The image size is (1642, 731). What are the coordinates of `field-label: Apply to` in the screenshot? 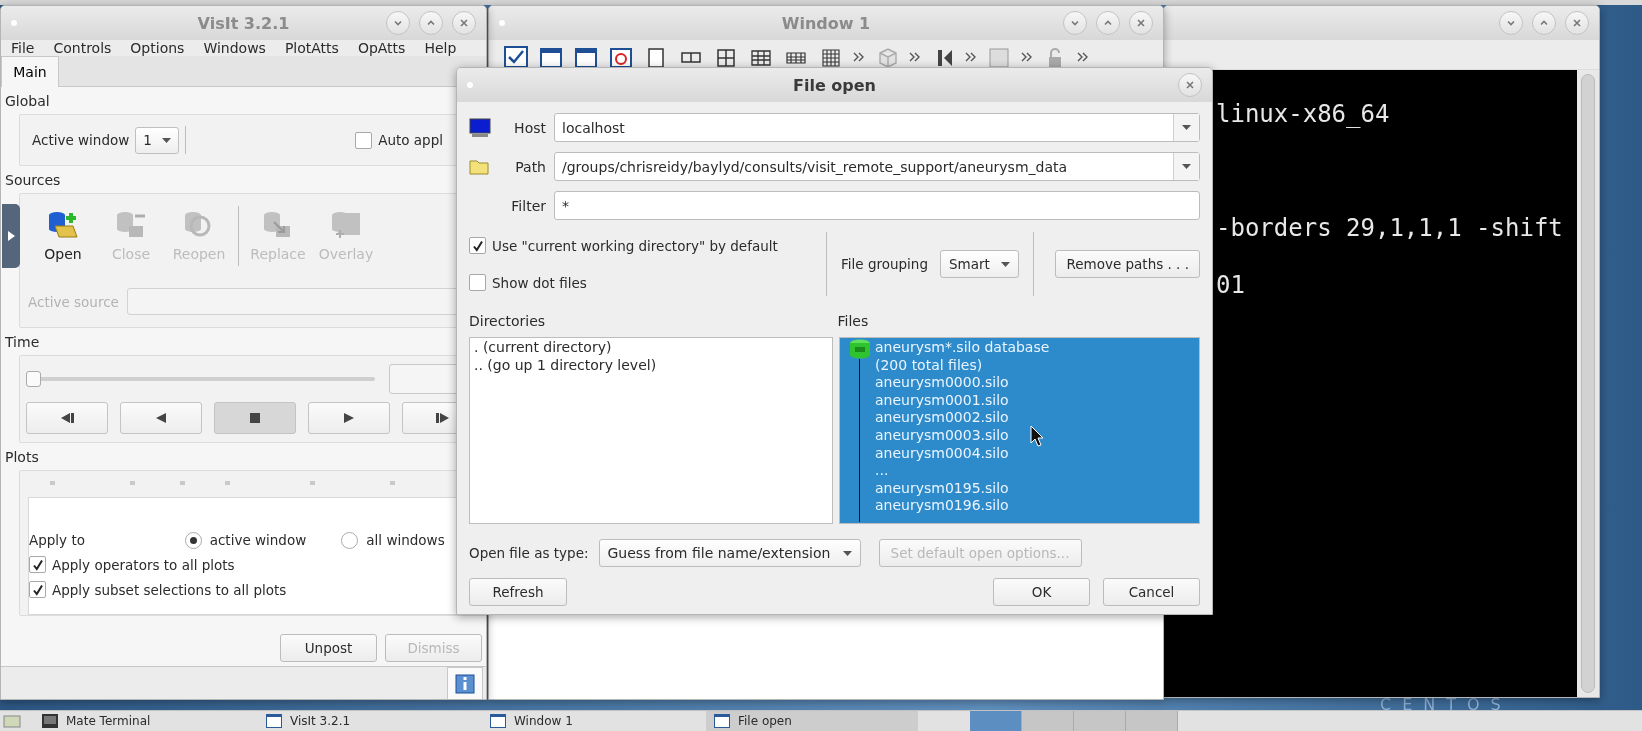 It's located at (57, 540).